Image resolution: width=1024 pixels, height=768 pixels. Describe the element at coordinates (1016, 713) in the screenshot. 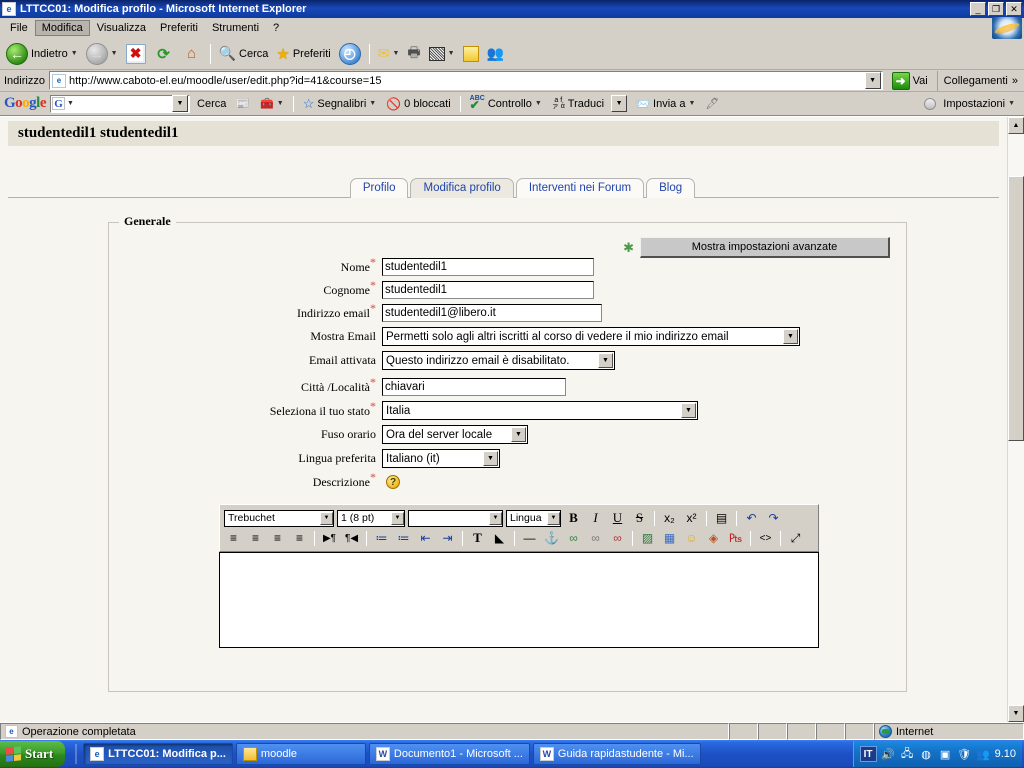

I see `scroll-down-button: ▼` at that location.